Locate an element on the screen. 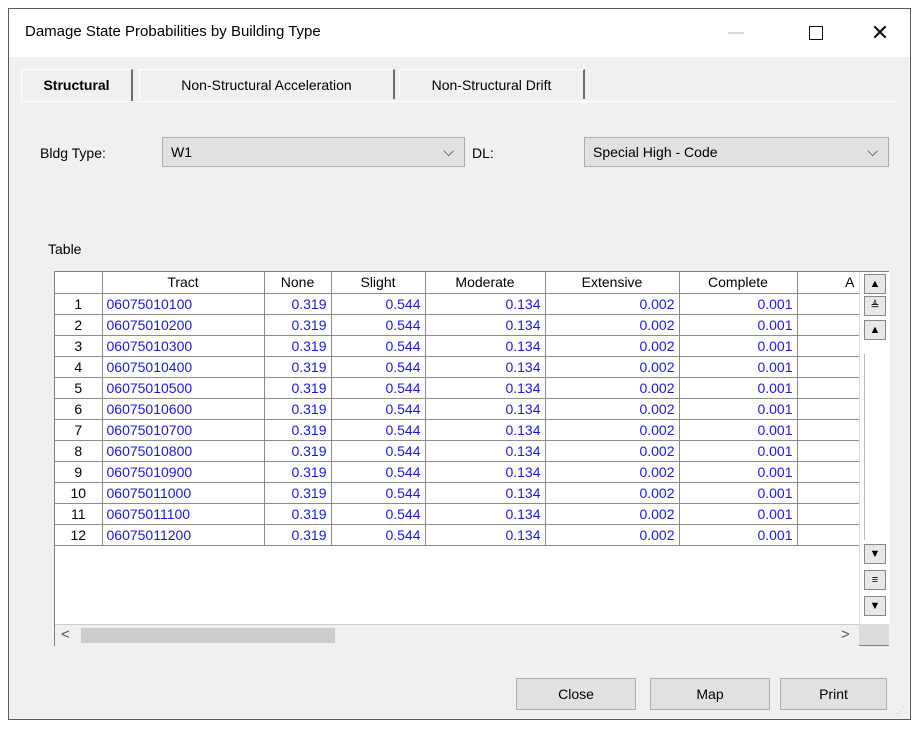 The image size is (912, 735). tract-cell: 06075010800 is located at coordinates (183, 451).